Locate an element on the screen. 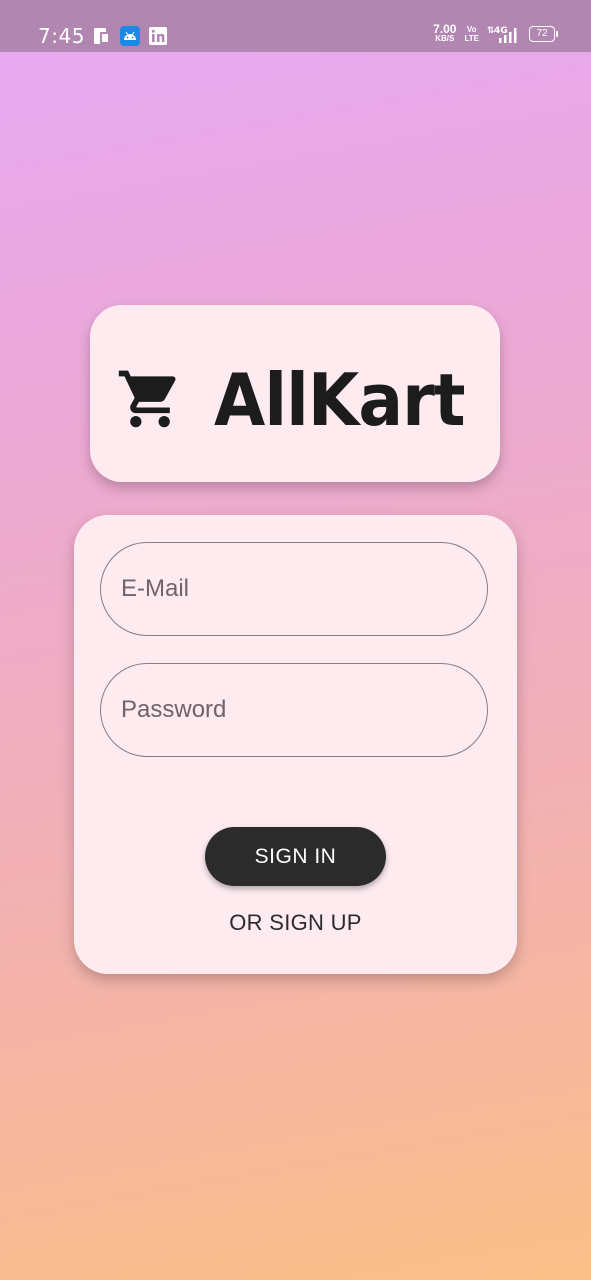  notification-icons is located at coordinates (130, 36).